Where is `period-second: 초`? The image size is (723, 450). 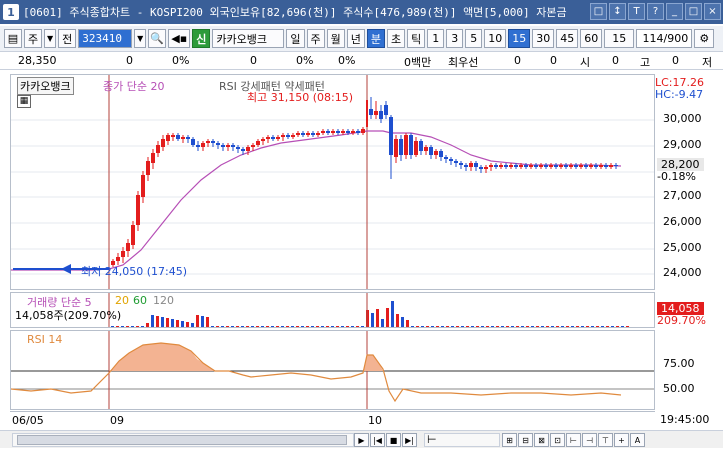
period-second: 초 is located at coordinates (396, 38).